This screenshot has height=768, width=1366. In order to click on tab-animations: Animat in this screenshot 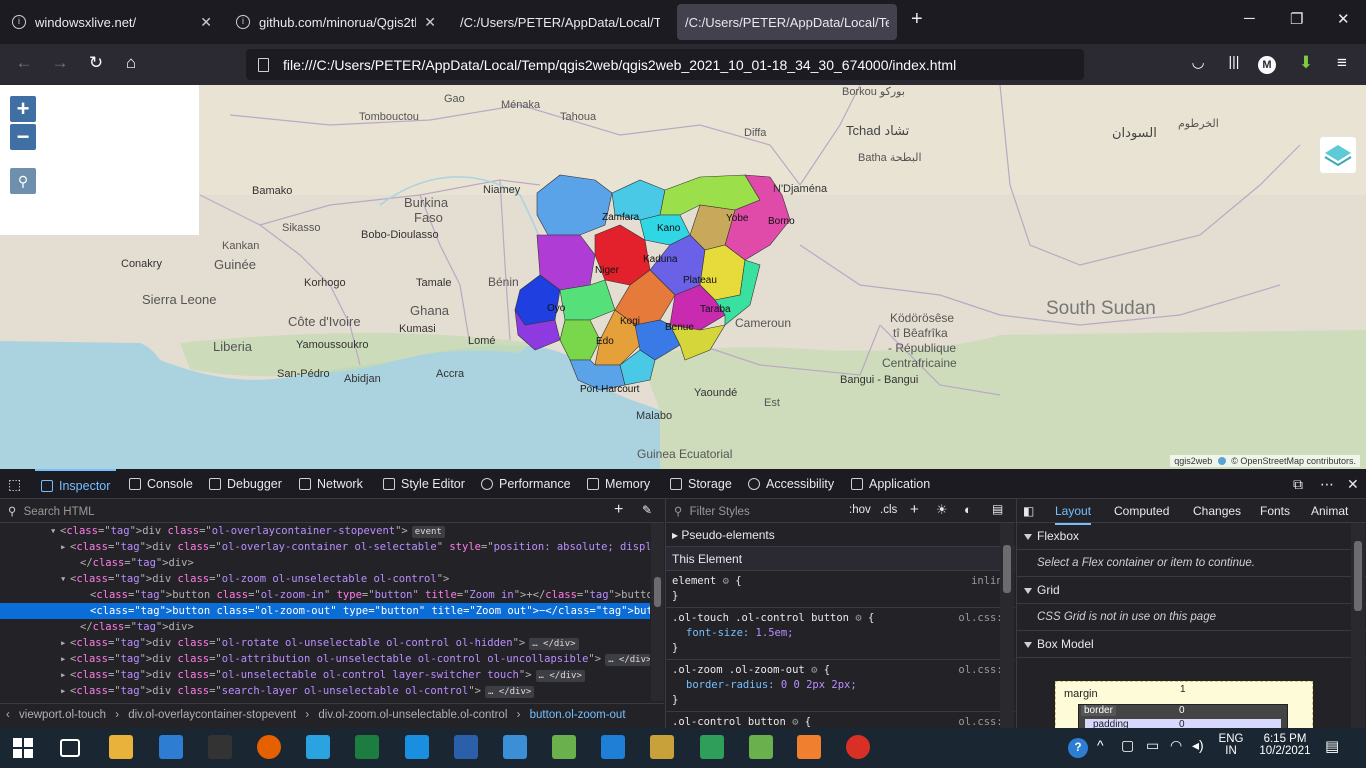, I will do `click(1329, 511)`.